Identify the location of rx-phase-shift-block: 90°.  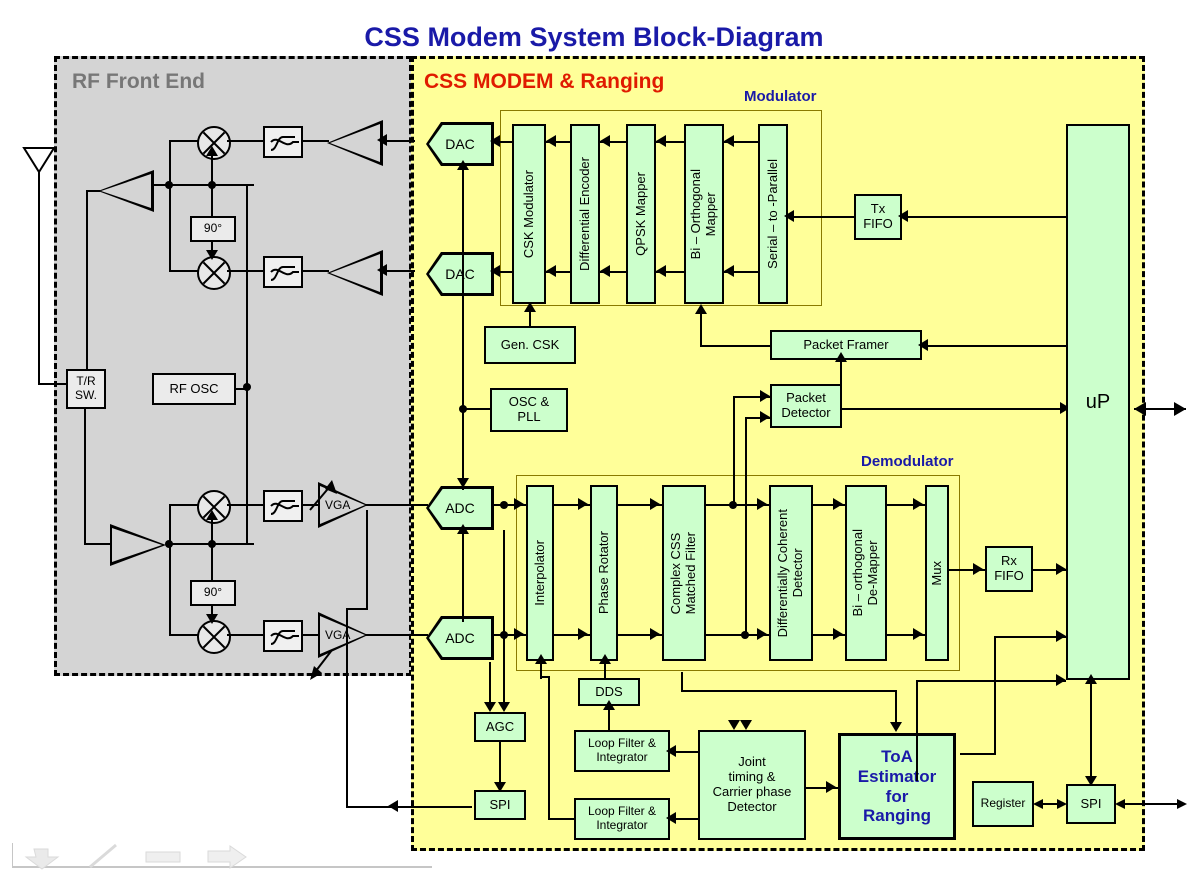
(213, 593).